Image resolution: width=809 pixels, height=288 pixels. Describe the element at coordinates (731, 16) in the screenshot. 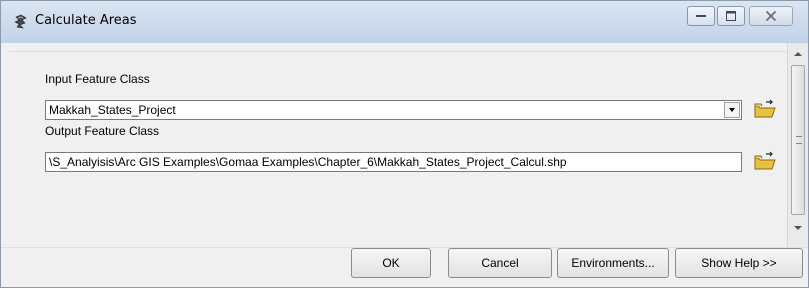

I see `maximize-button` at that location.